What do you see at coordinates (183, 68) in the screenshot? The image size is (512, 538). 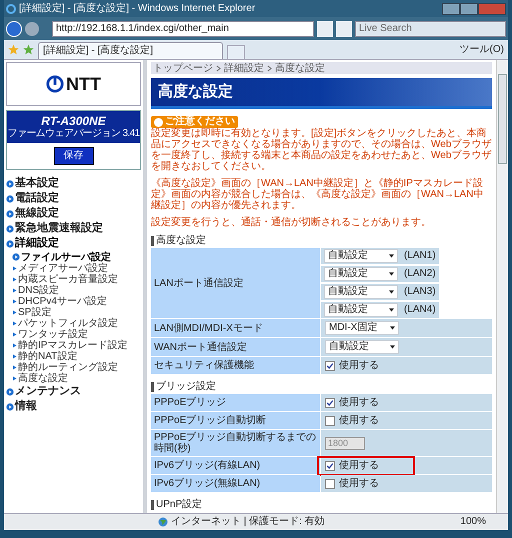 I see `breadcrumb-link: トップページ` at bounding box center [183, 68].